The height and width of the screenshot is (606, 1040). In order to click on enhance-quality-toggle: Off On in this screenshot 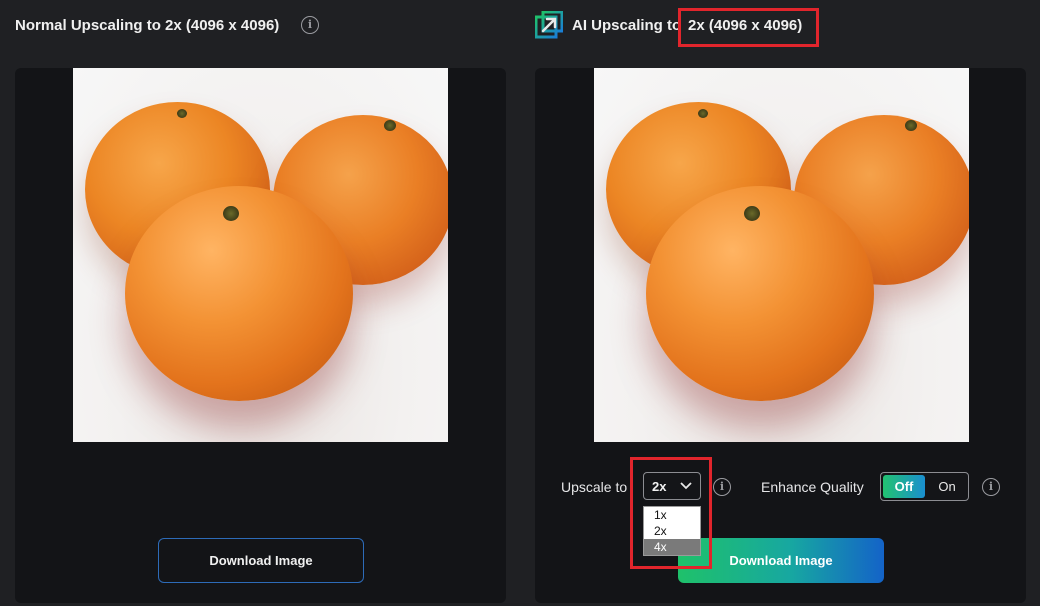, I will do `click(924, 486)`.